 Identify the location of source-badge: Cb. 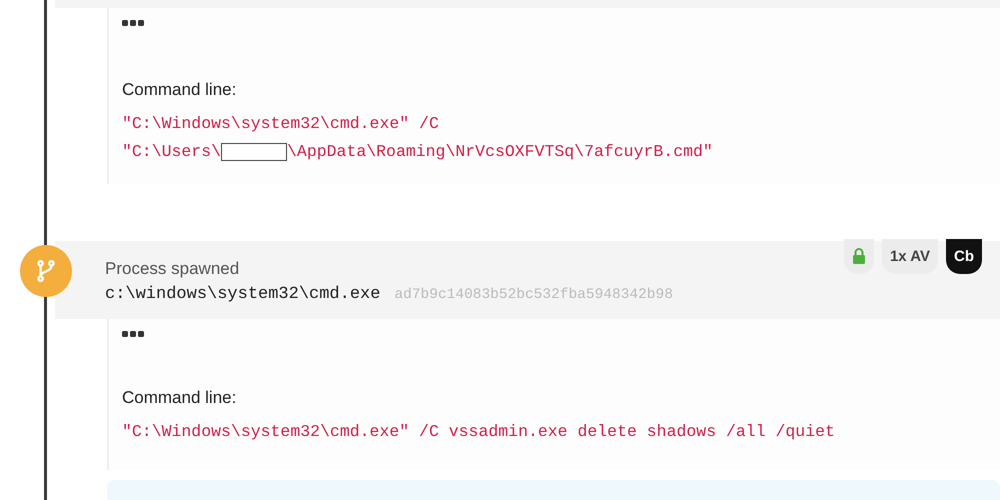
(964, 256).